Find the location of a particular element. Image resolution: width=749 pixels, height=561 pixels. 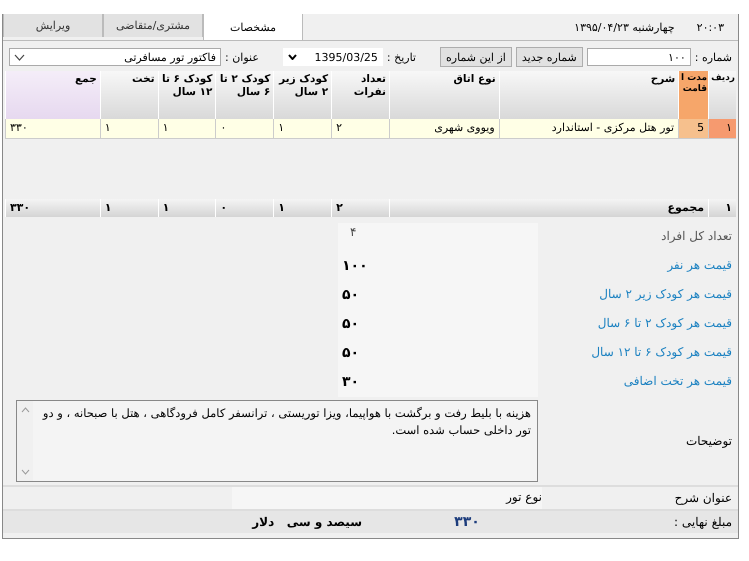

date-label: تاریخ : is located at coordinates (401, 57).